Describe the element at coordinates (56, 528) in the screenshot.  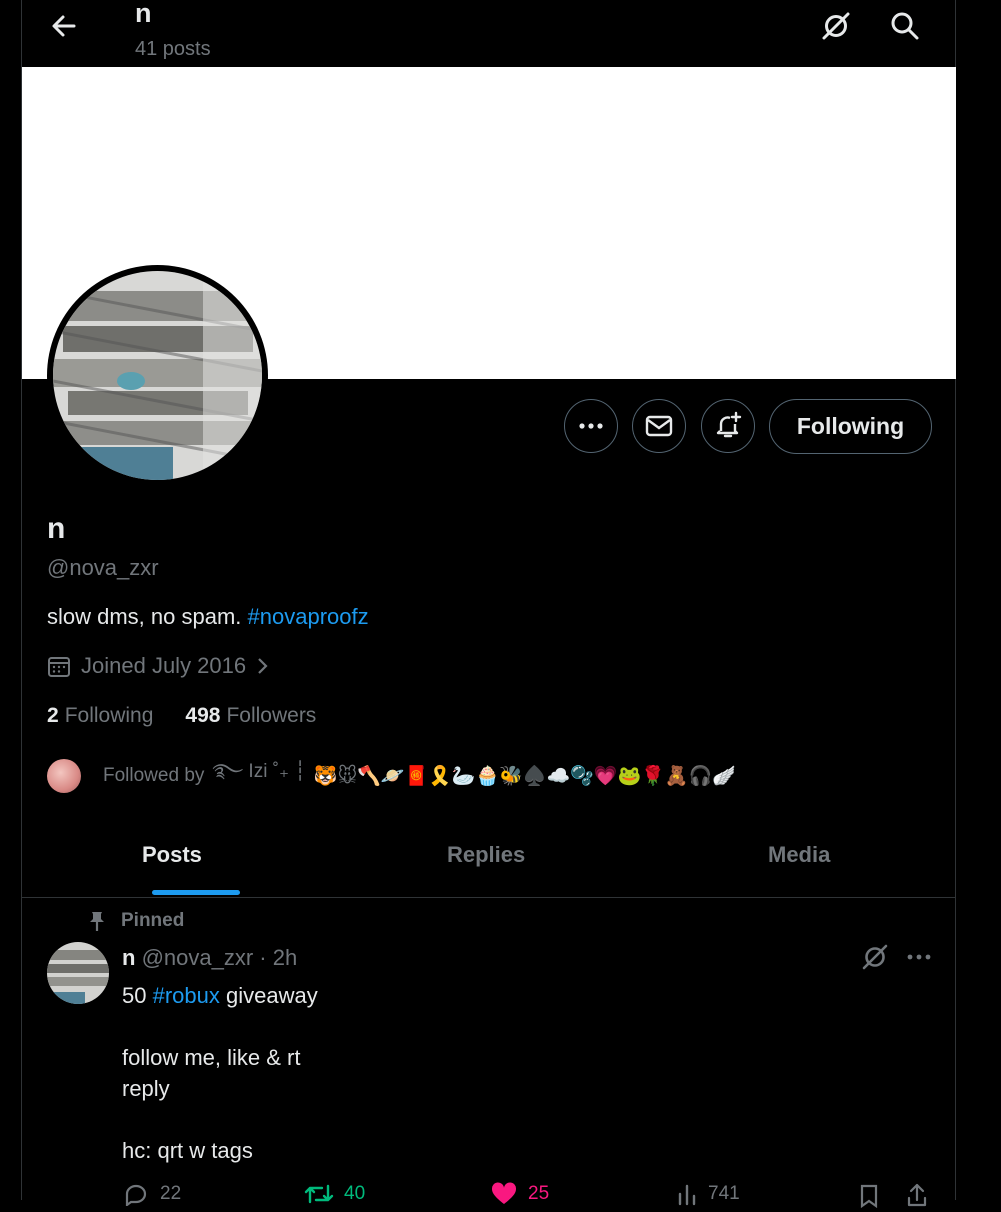
I see `display-name: n` at that location.